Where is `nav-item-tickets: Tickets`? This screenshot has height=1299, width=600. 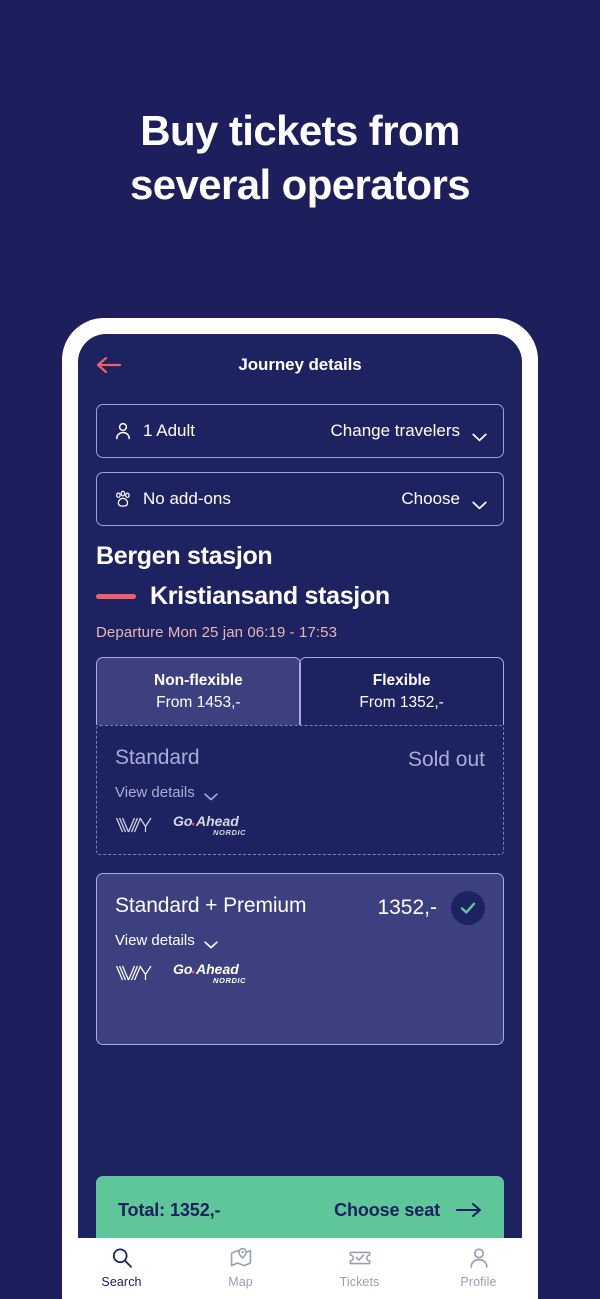 nav-item-tickets: Tickets is located at coordinates (359, 1267).